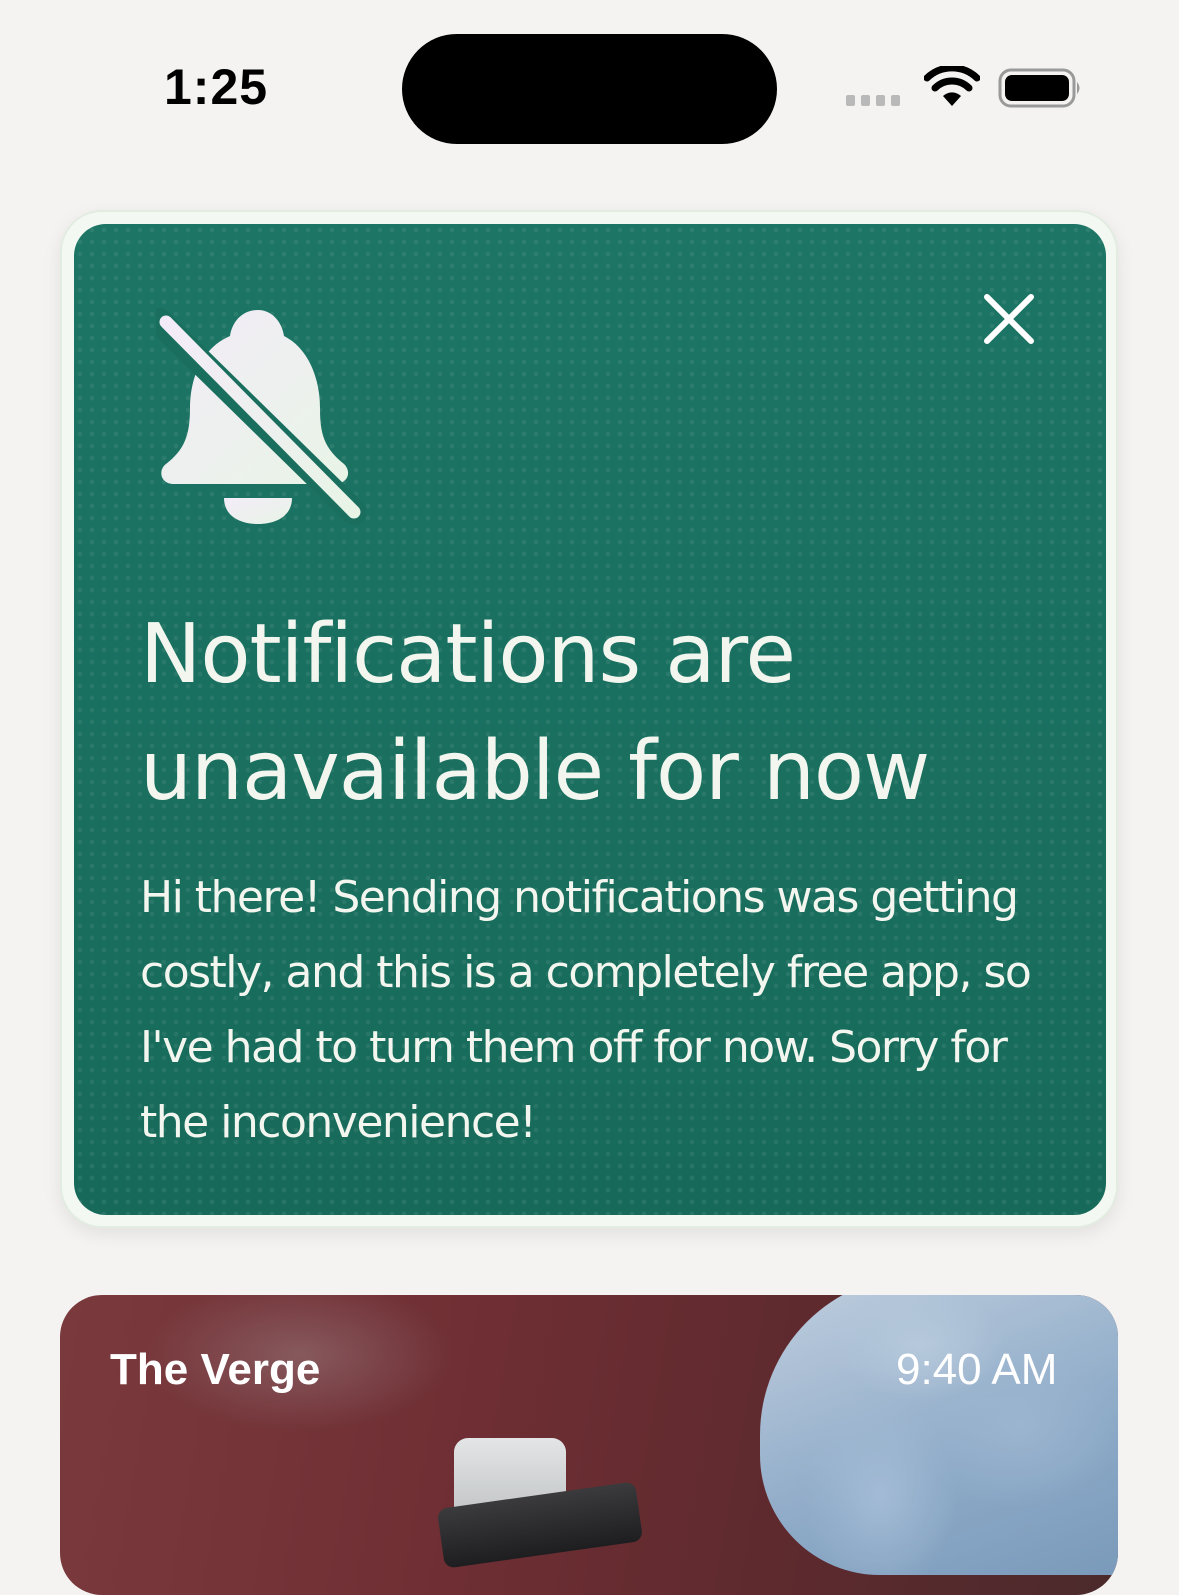 The height and width of the screenshot is (1595, 1179). Describe the element at coordinates (1039, 88) in the screenshot. I see `battery-icon` at that location.